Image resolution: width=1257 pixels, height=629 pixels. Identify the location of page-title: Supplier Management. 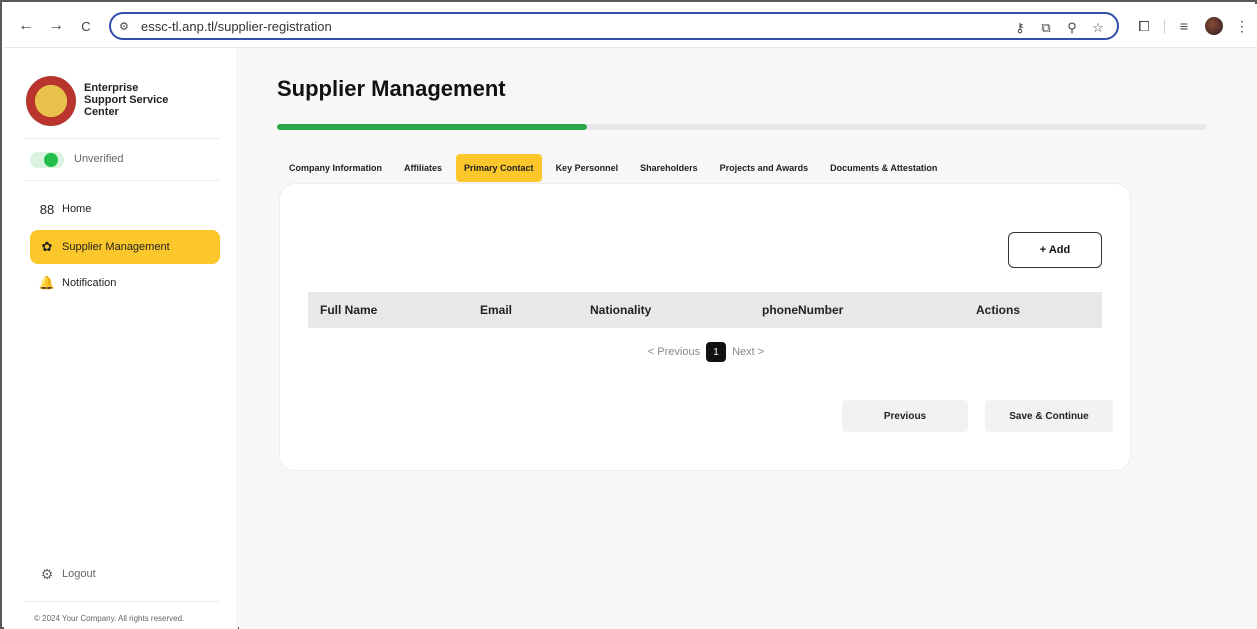
(391, 88).